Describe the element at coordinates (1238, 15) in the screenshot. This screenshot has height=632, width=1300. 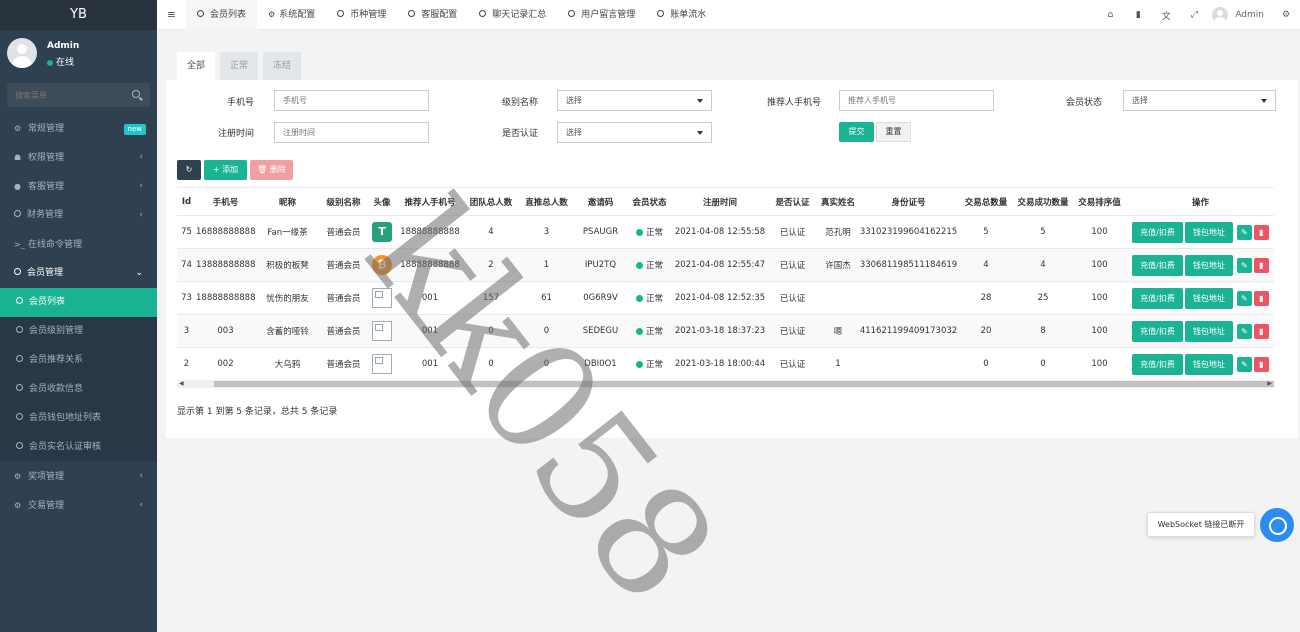
I see `top-user-menu: Admin` at that location.